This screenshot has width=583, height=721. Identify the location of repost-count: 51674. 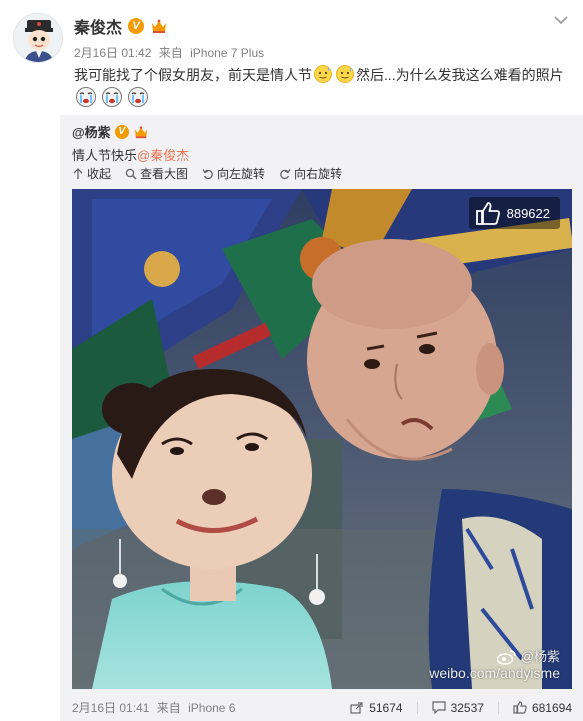
(386, 707).